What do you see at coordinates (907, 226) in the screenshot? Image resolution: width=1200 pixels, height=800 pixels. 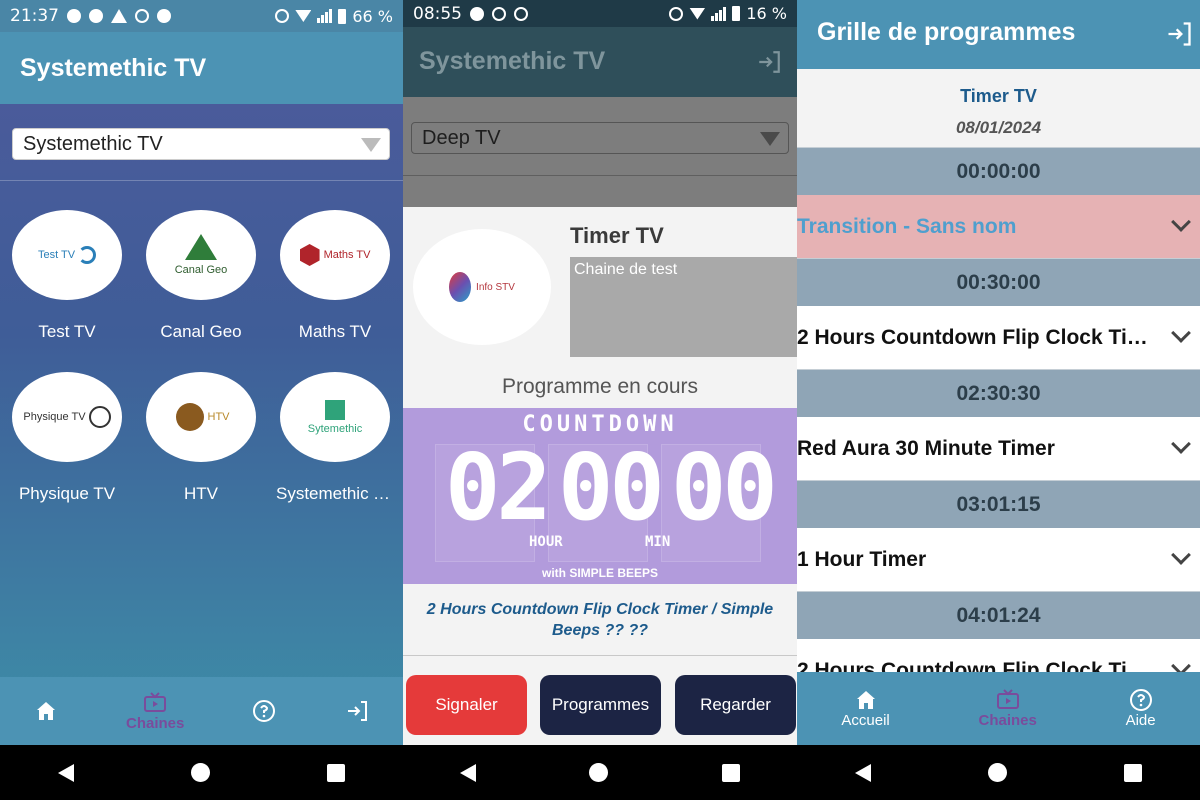 I see `program-row-title: Transition - Sans nom` at bounding box center [907, 226].